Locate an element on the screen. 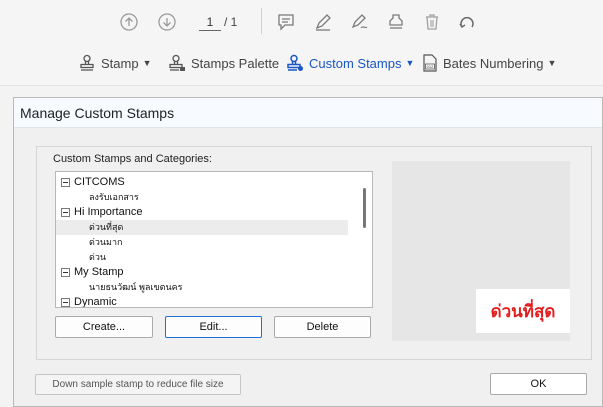 The height and width of the screenshot is (407, 603). stamps-palette-button: Stamps Palette is located at coordinates (223, 63).